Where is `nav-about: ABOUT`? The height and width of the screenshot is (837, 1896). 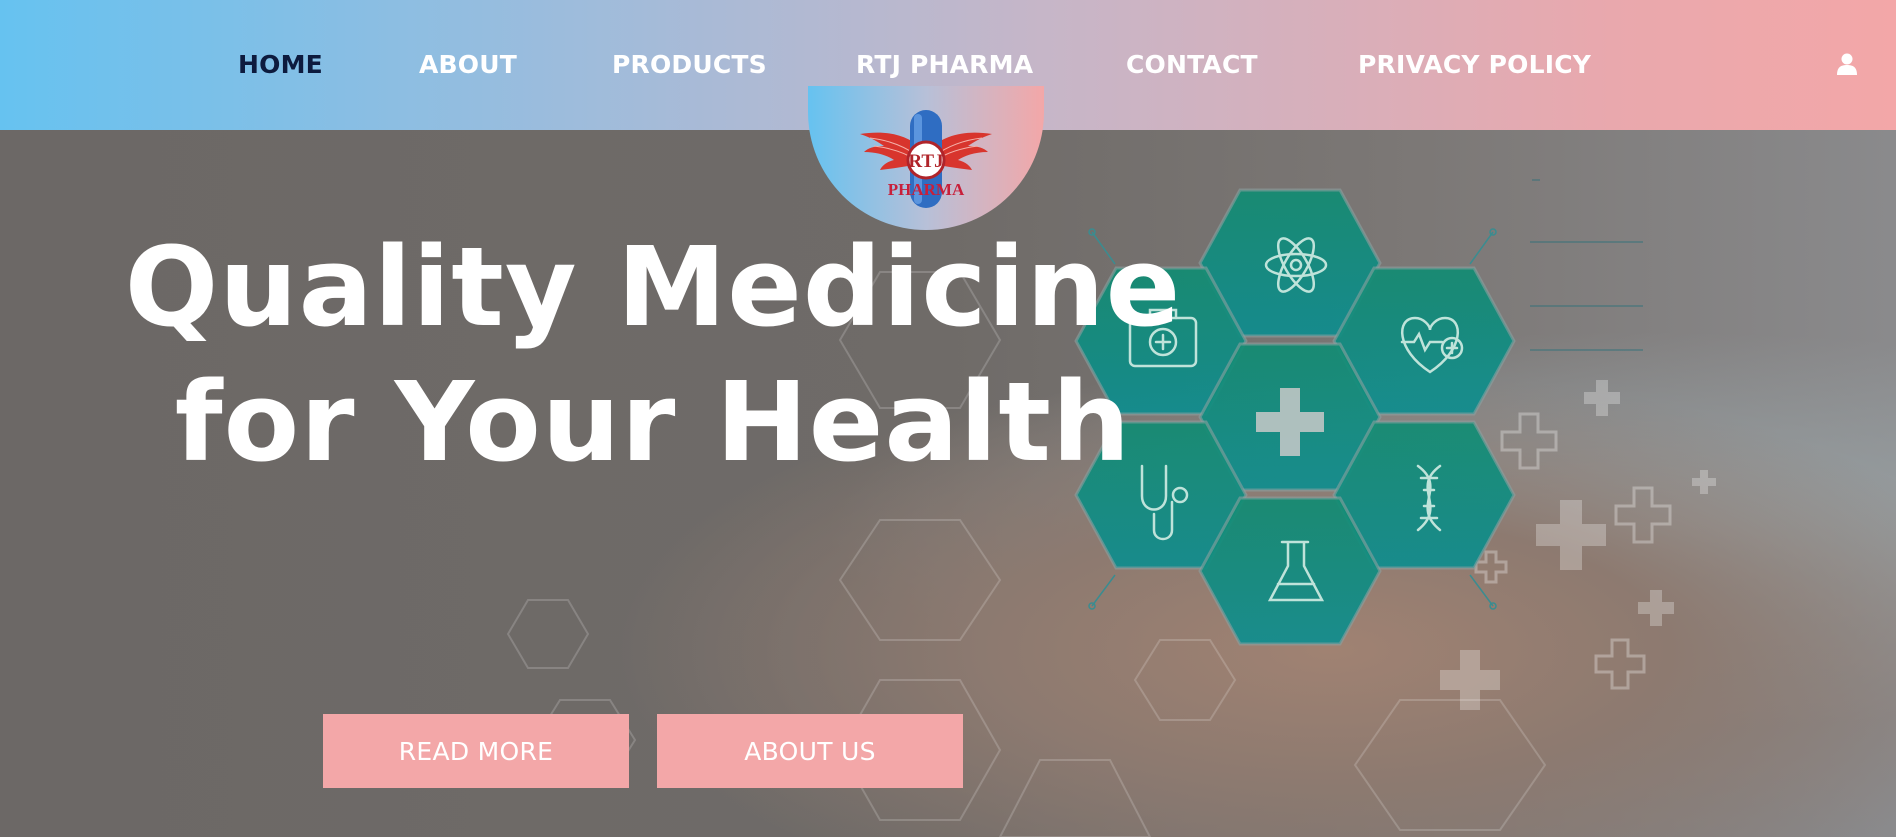 nav-about: ABOUT is located at coordinates (468, 64).